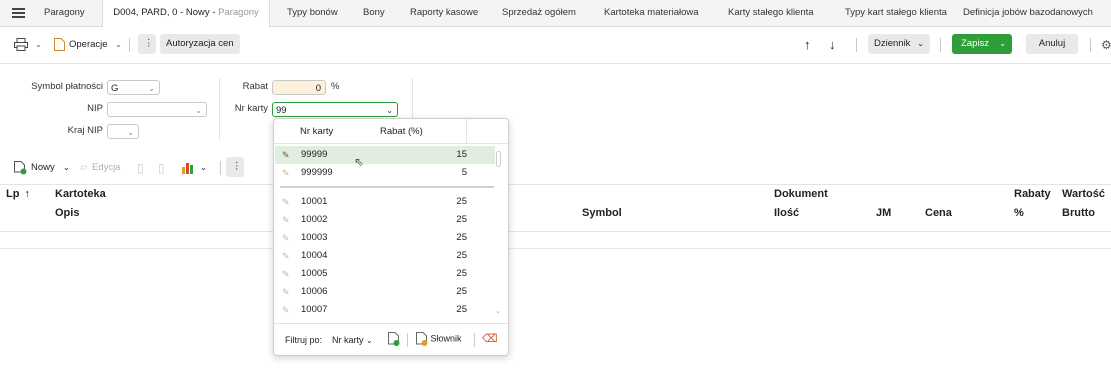 Image resolution: width=1111 pixels, height=380 pixels. I want to click on col-opis: Opis, so click(67, 213).